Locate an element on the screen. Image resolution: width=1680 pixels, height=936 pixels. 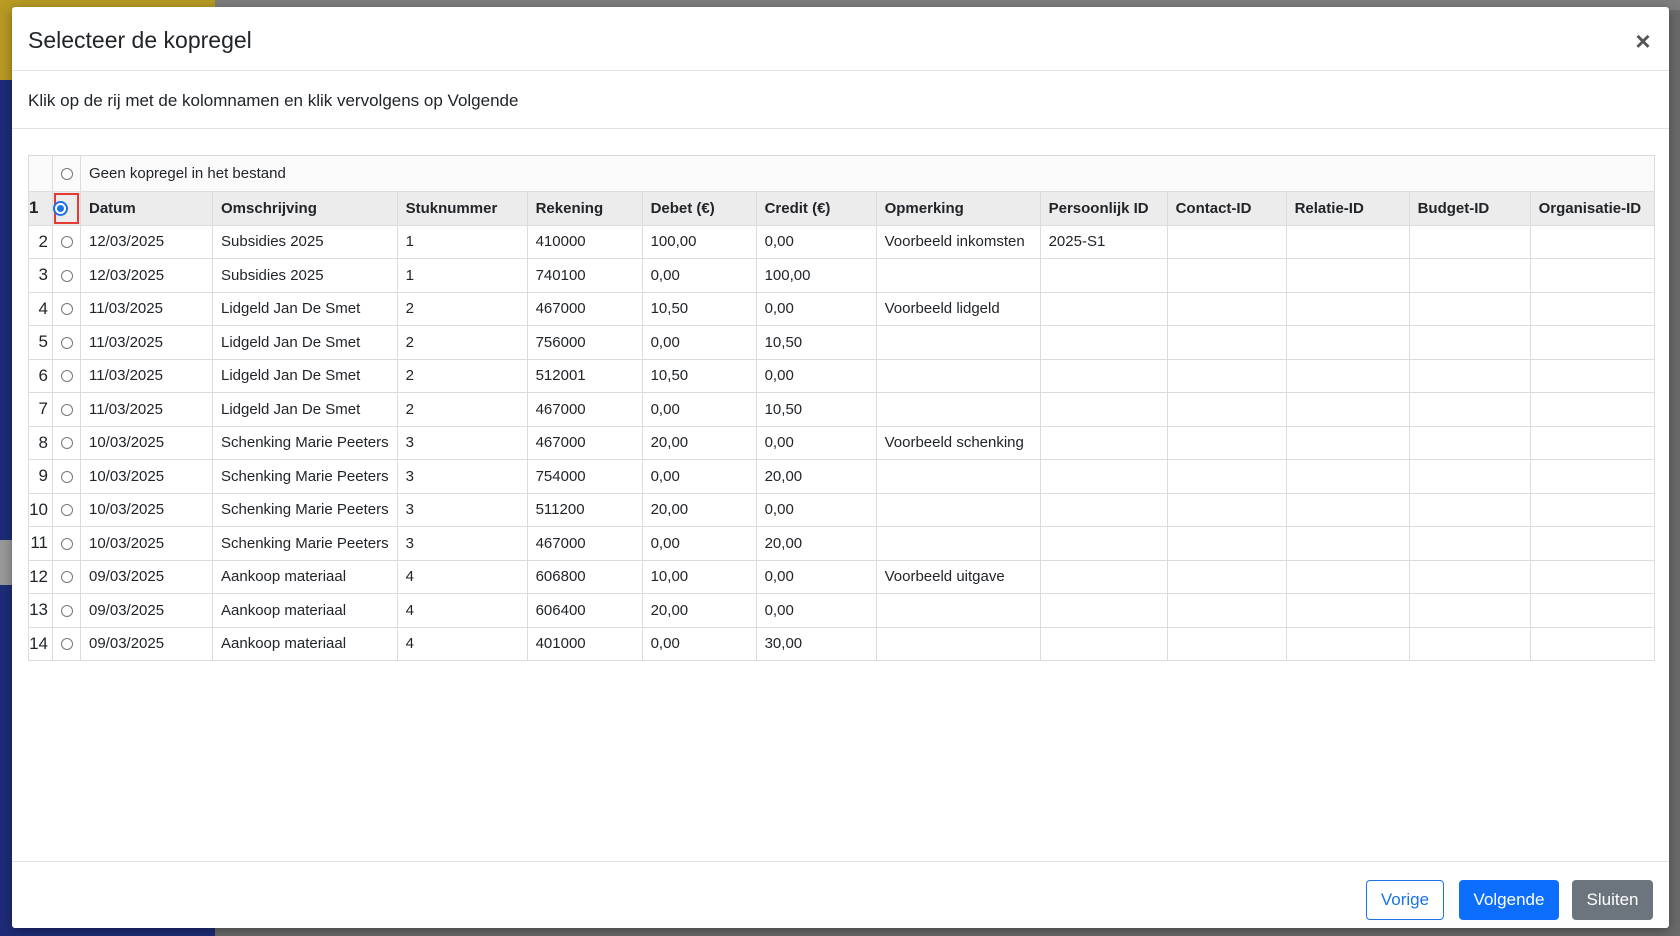
table-cell: 12/03/2025 is located at coordinates (146, 275).